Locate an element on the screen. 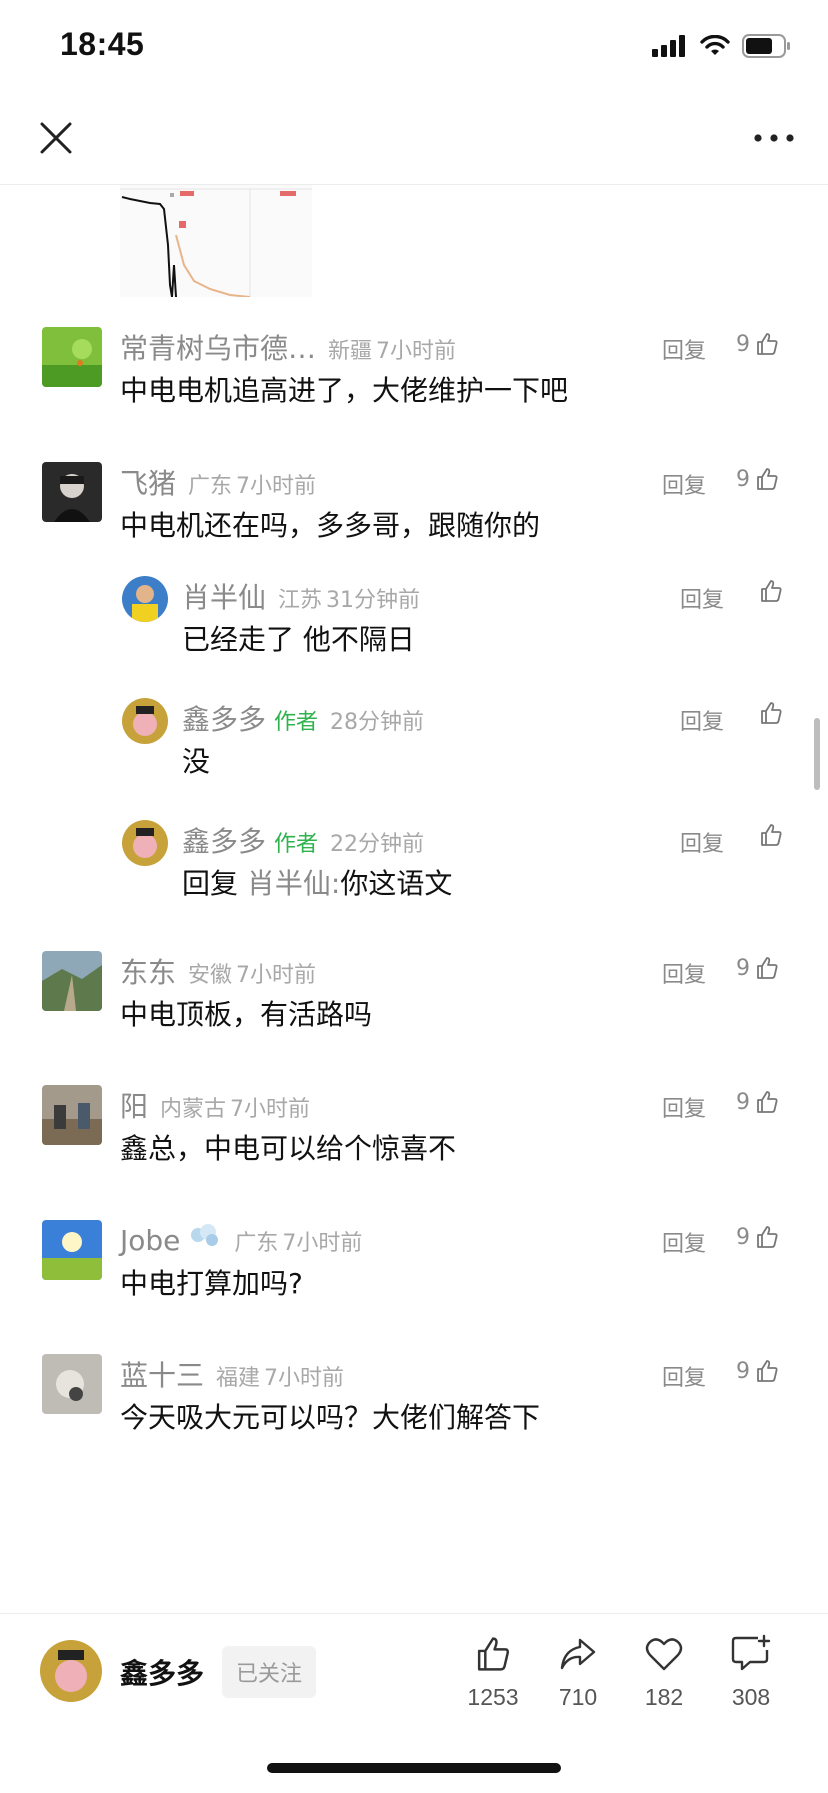 The width and height of the screenshot is (828, 1793). share-count: 710 is located at coordinates (578, 1697).